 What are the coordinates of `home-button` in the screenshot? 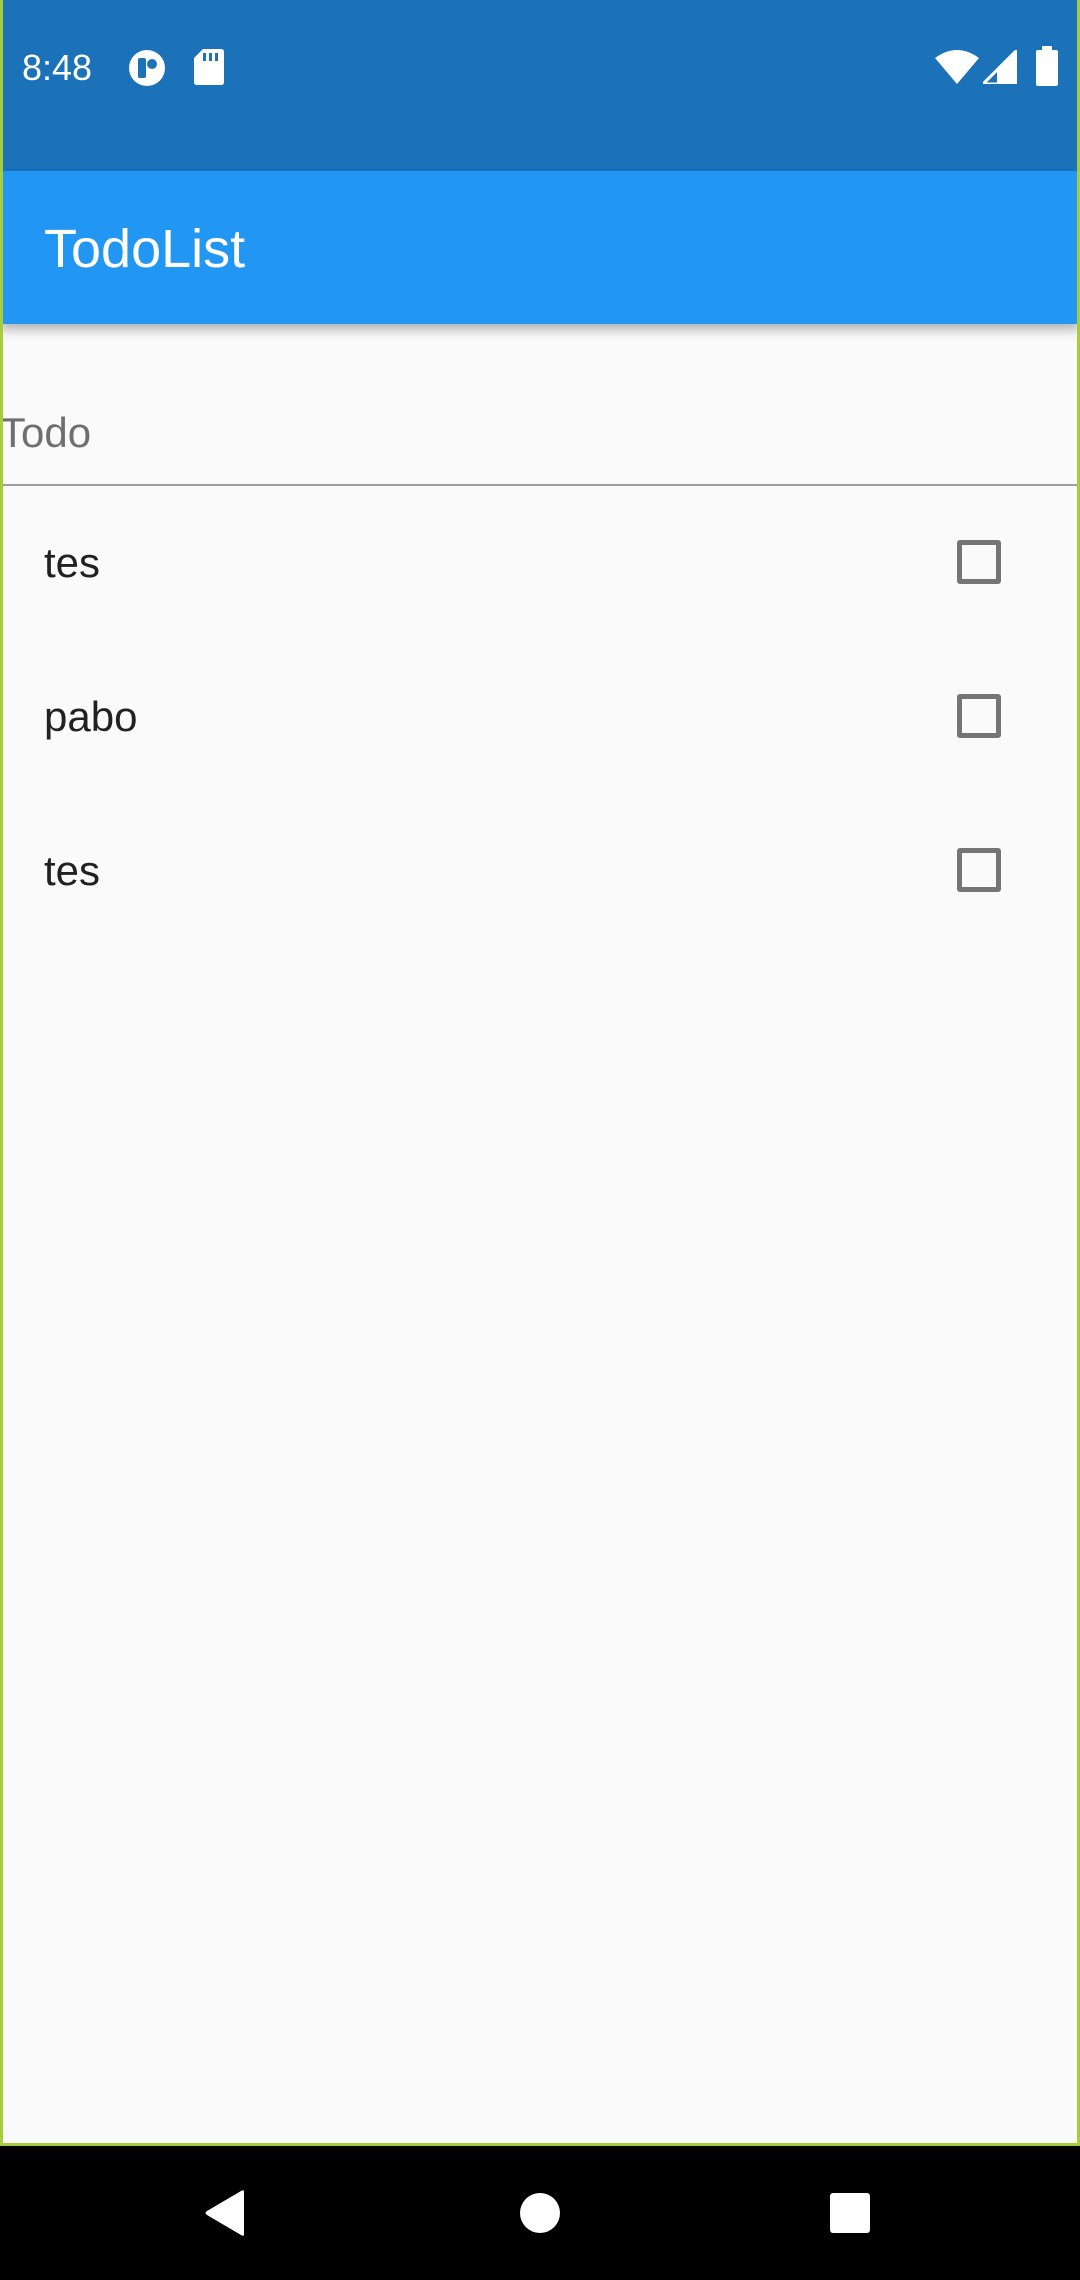 It's located at (540, 2213).